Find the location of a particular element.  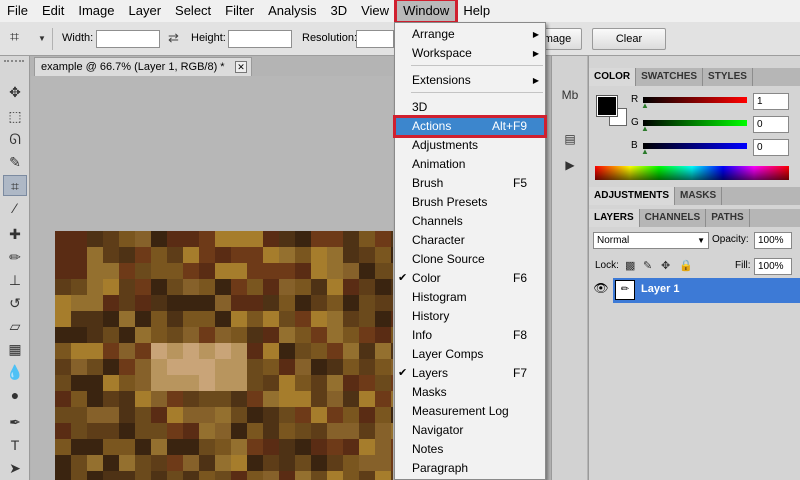

lock-image-icon: ✎ is located at coordinates (647, 265).